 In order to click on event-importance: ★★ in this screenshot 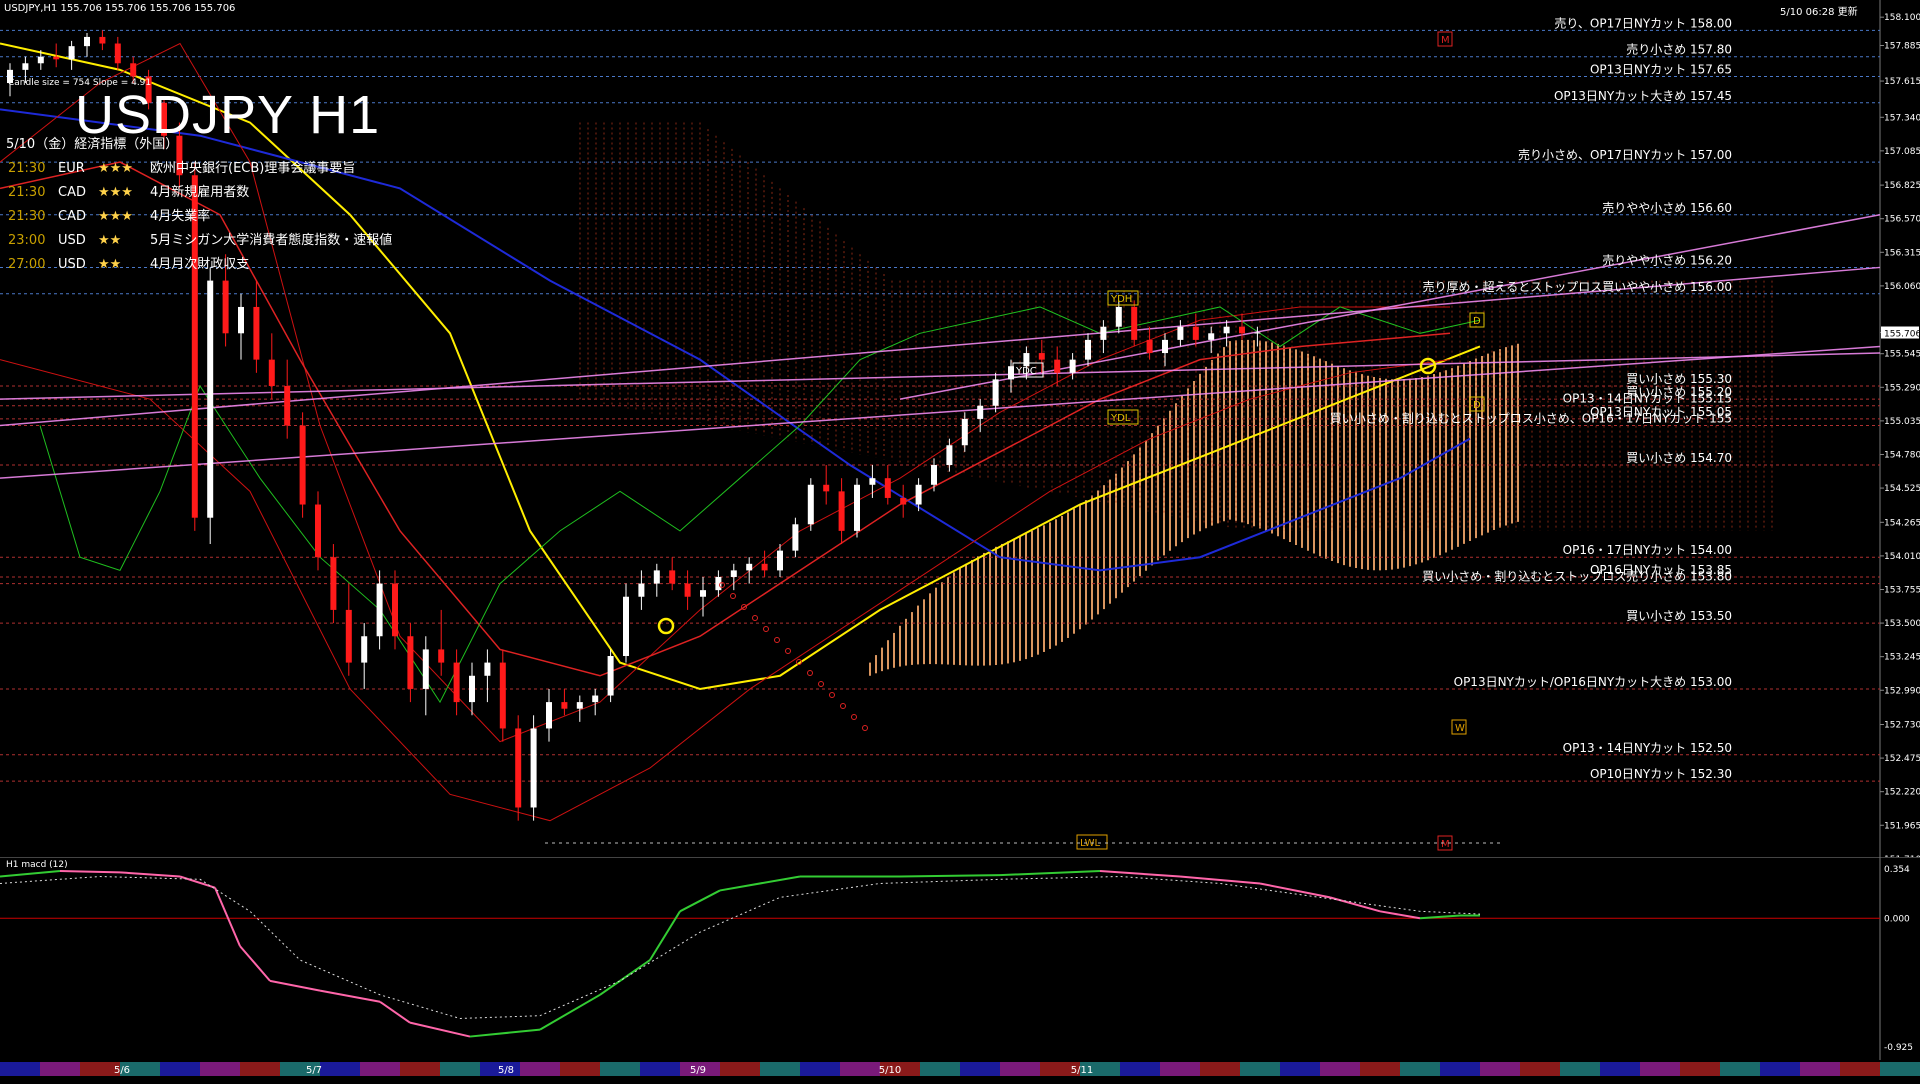, I will do `click(110, 264)`.